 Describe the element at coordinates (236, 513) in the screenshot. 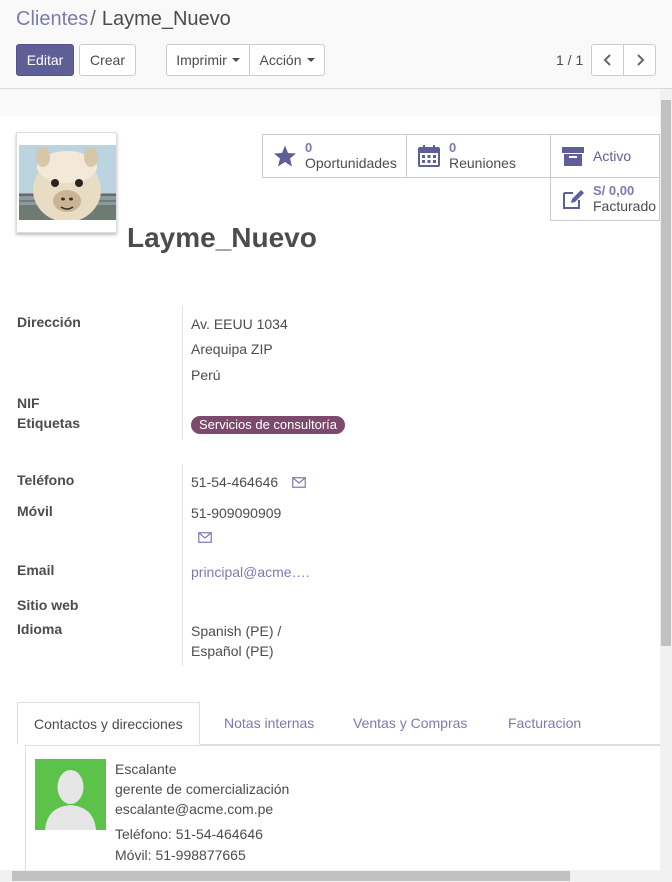

I see `mobile-number: 51-909090909` at that location.